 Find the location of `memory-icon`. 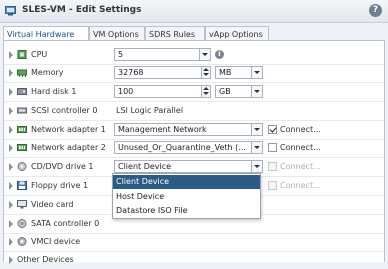

memory-icon is located at coordinates (22, 73).